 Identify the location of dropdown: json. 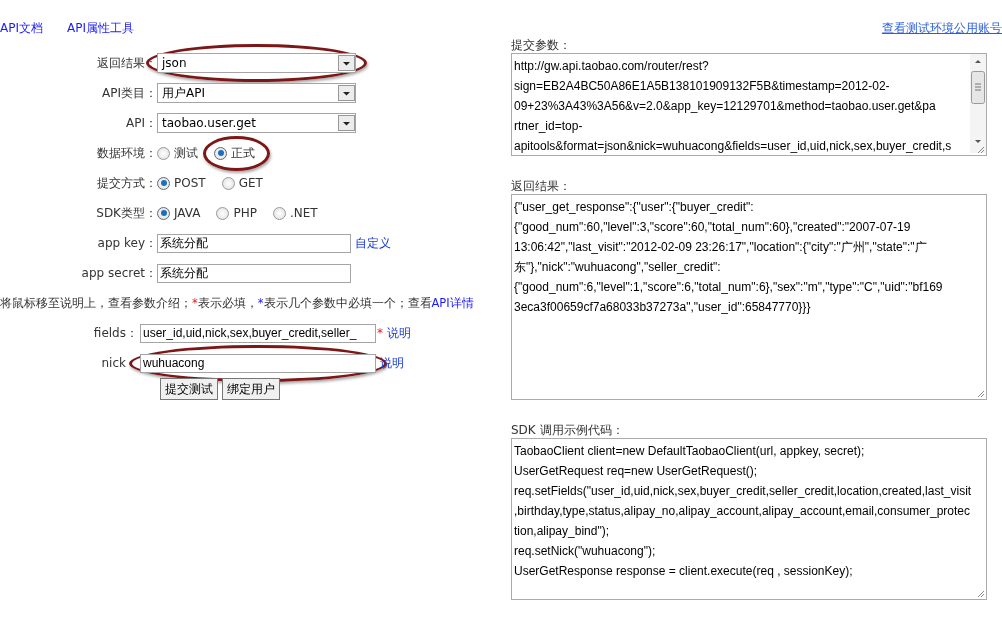
(256, 63).